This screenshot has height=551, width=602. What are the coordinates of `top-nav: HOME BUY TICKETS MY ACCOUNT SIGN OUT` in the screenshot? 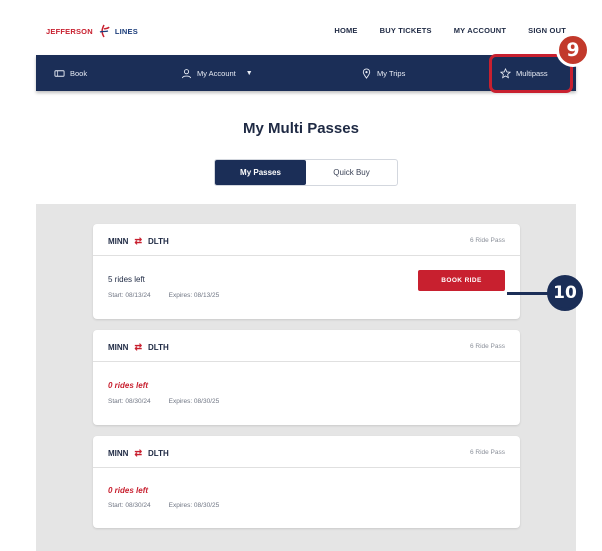 It's located at (450, 30).